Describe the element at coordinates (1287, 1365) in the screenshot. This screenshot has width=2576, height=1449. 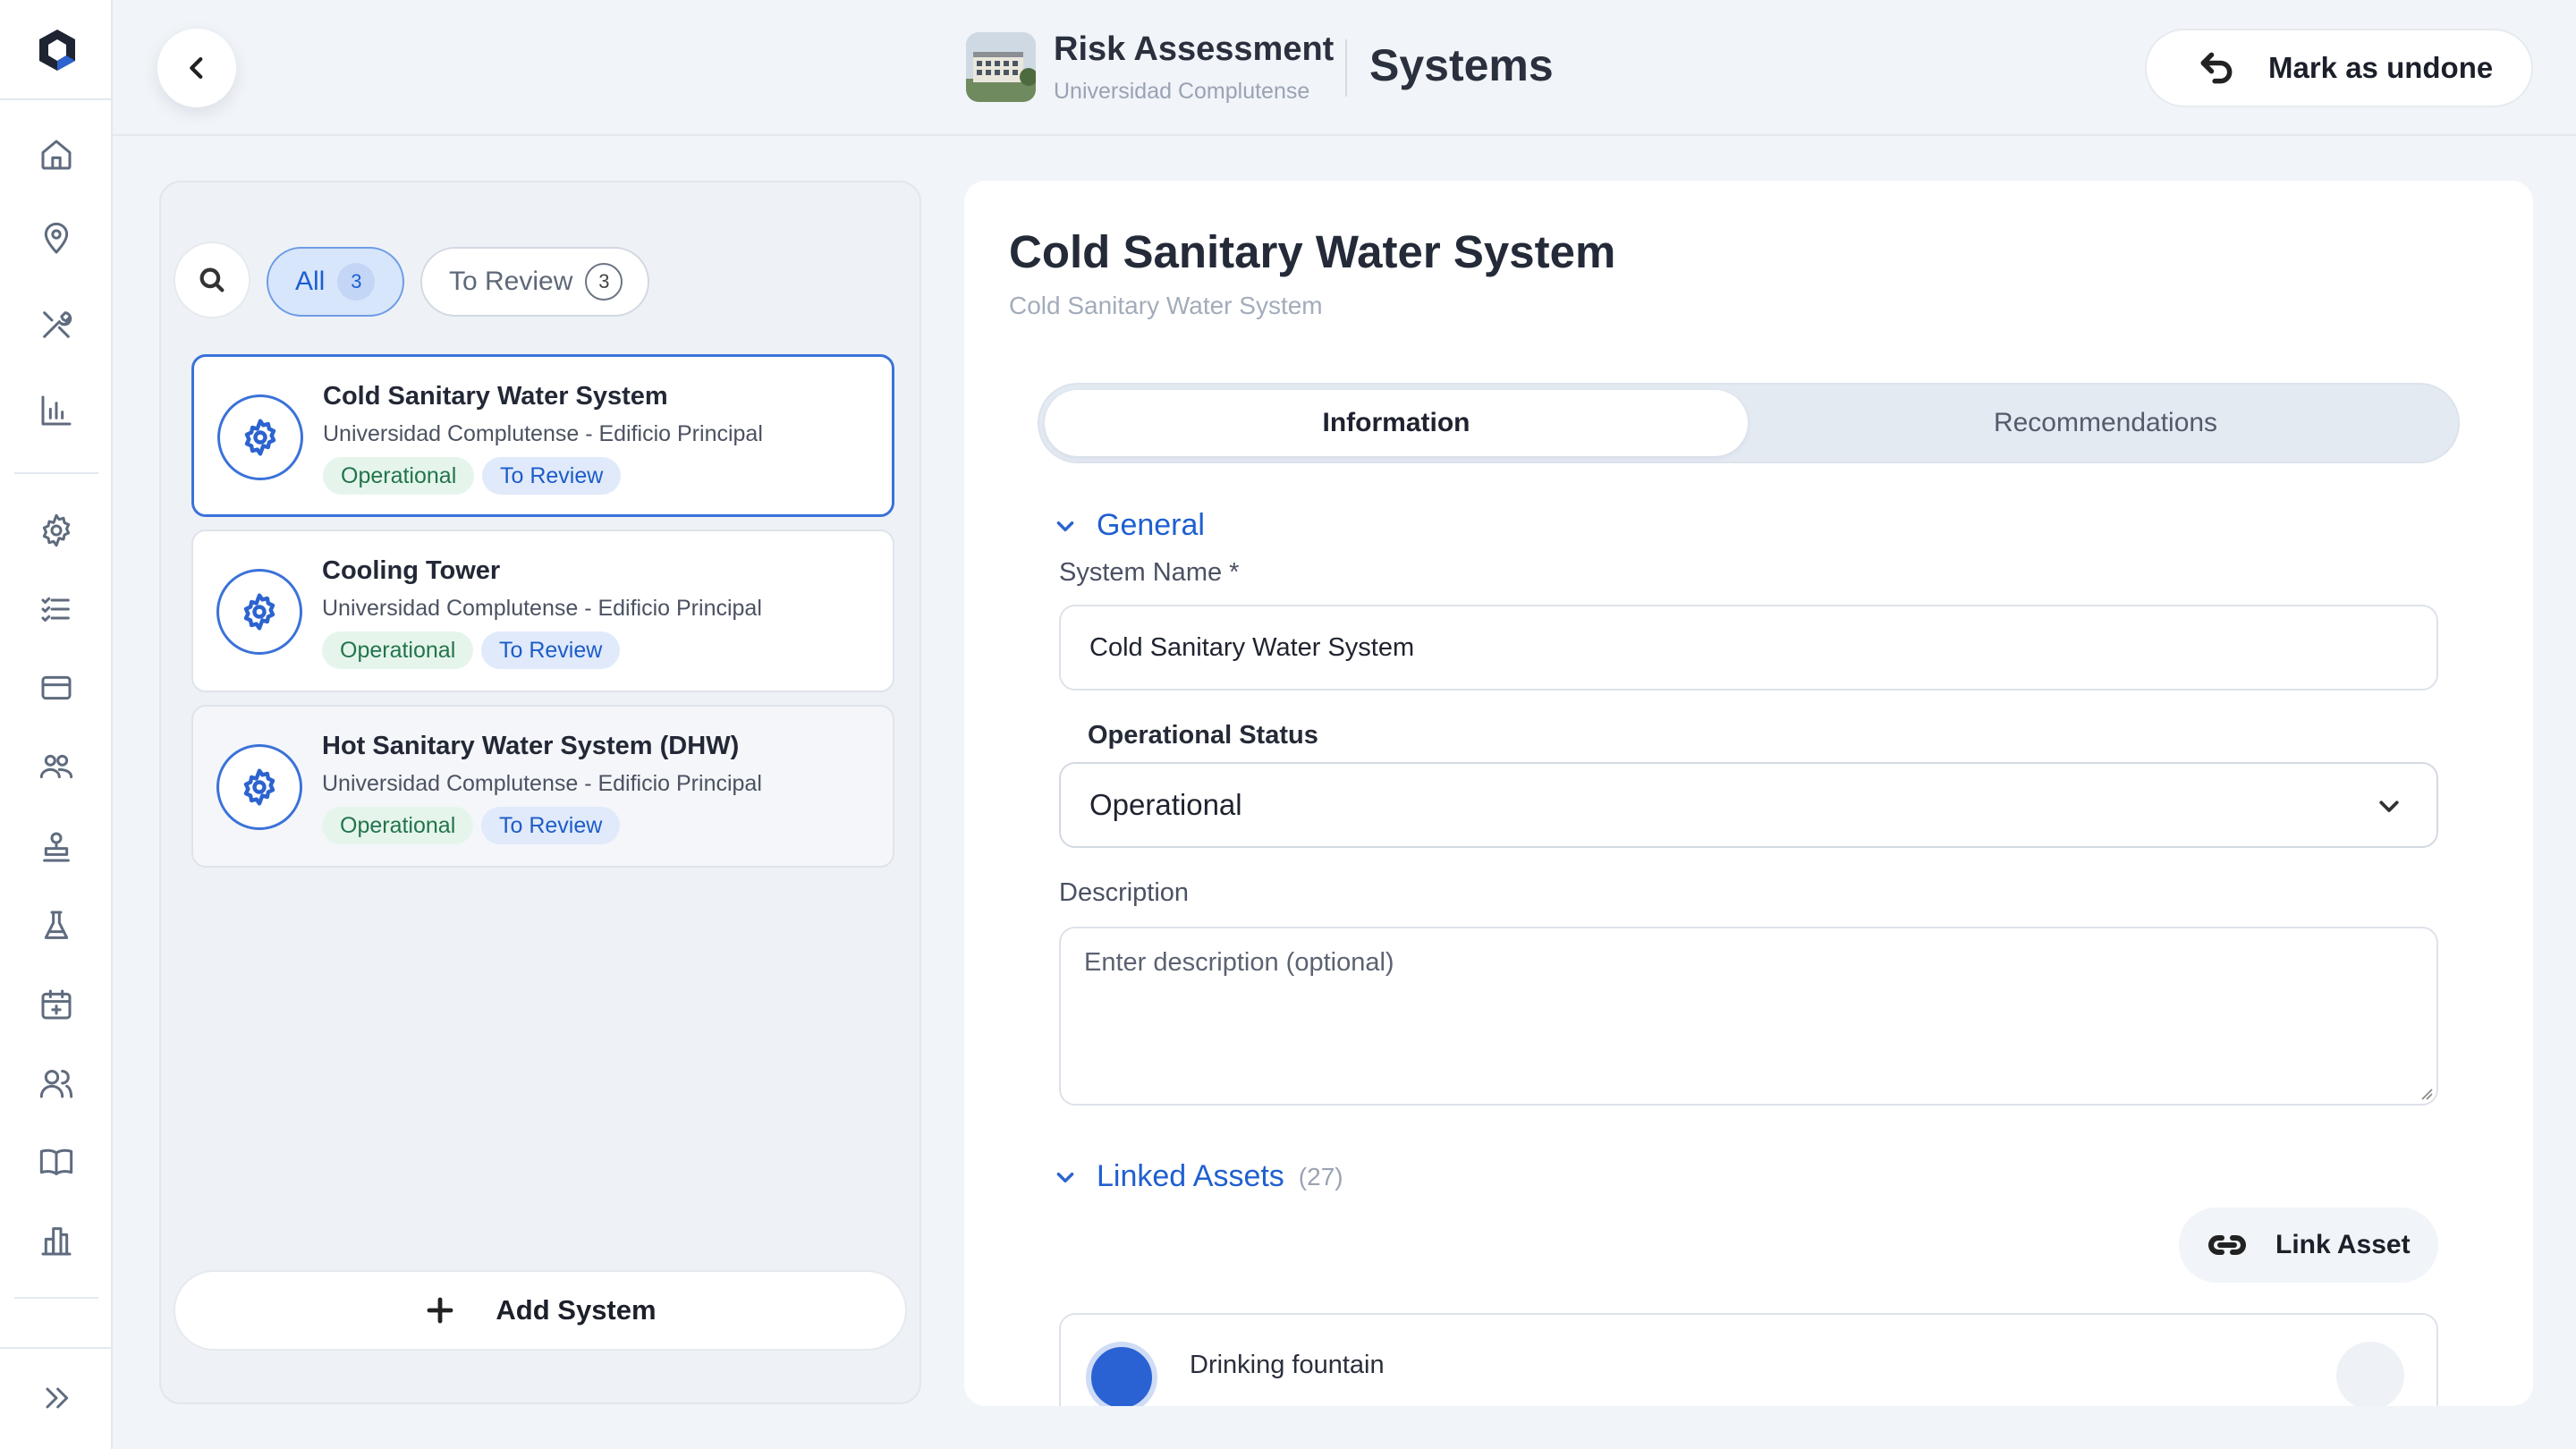
I see `asset-name: Drinking fountain` at that location.